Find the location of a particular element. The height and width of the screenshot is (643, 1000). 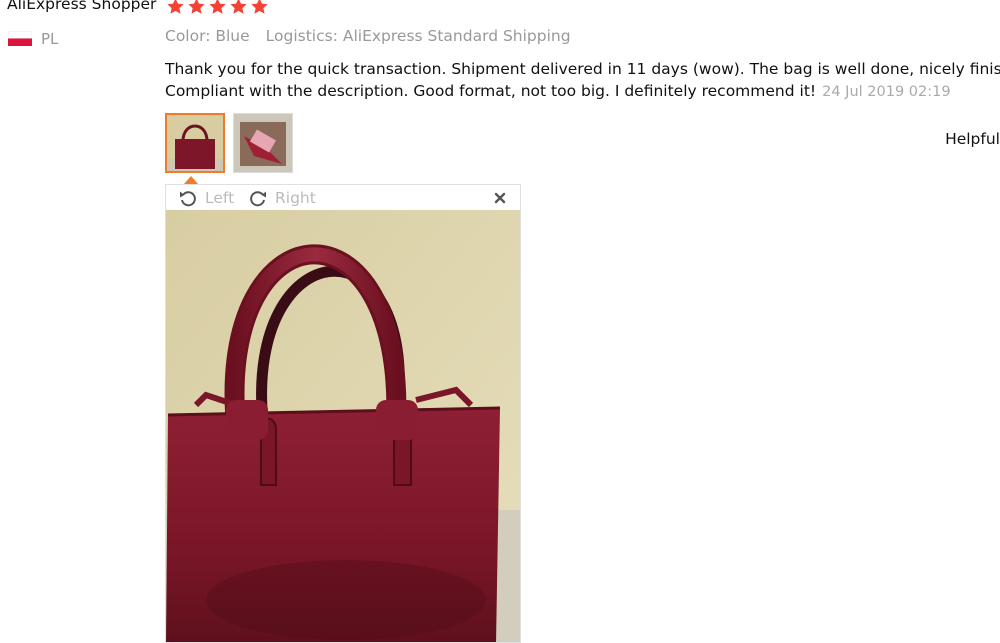

country-code: PL is located at coordinates (50, 39).